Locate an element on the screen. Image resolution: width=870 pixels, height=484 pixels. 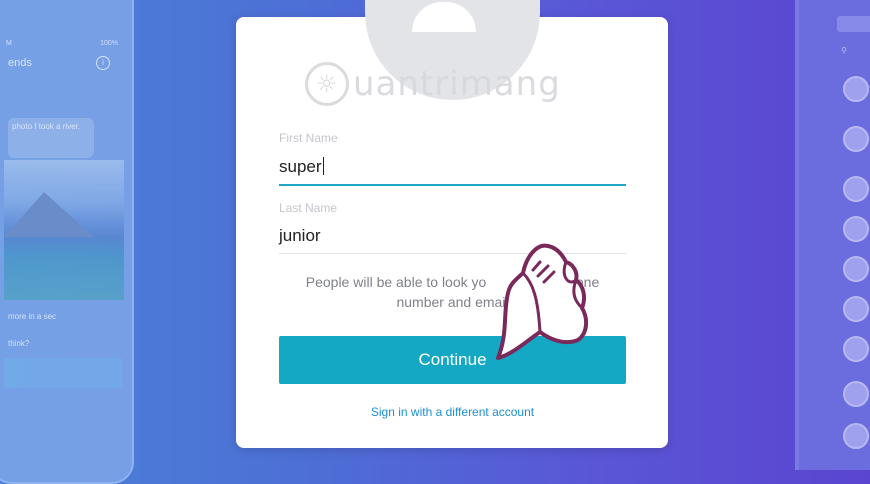
phone-header-bar is located at coordinates (853, 24).